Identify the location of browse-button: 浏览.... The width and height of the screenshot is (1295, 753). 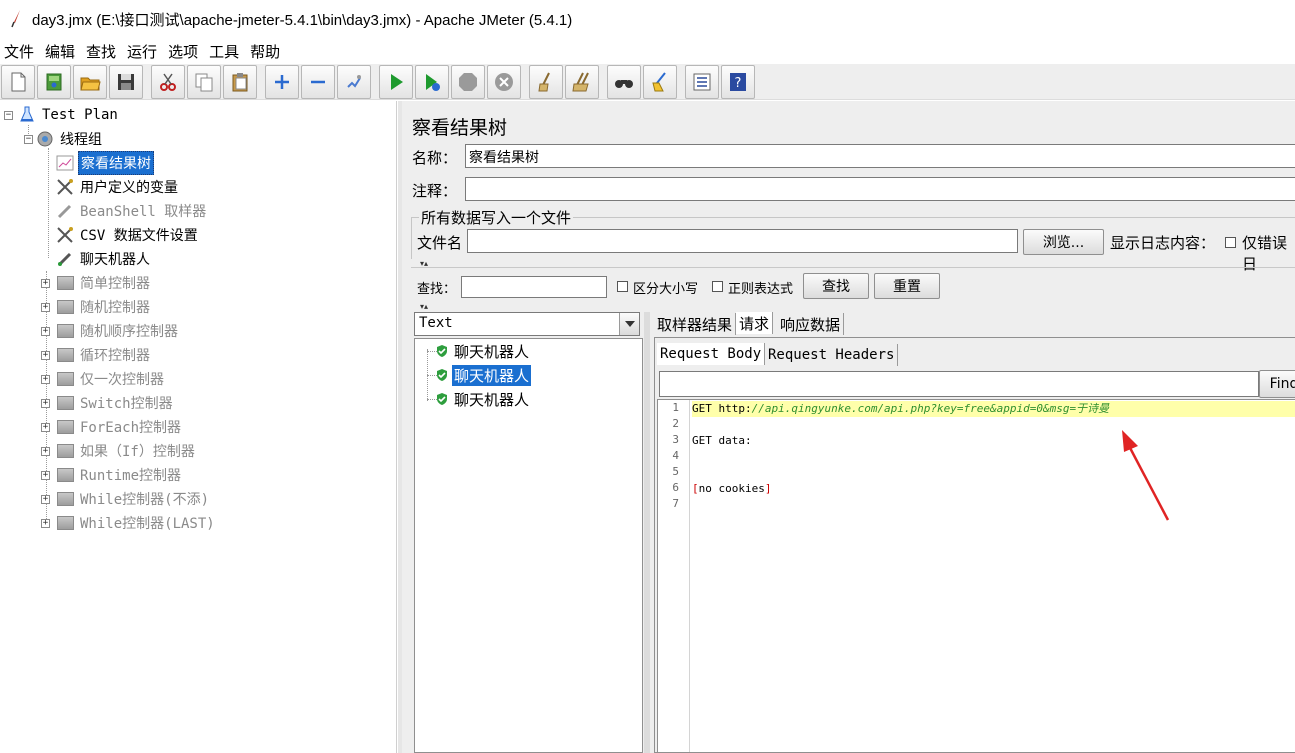
(1063, 242).